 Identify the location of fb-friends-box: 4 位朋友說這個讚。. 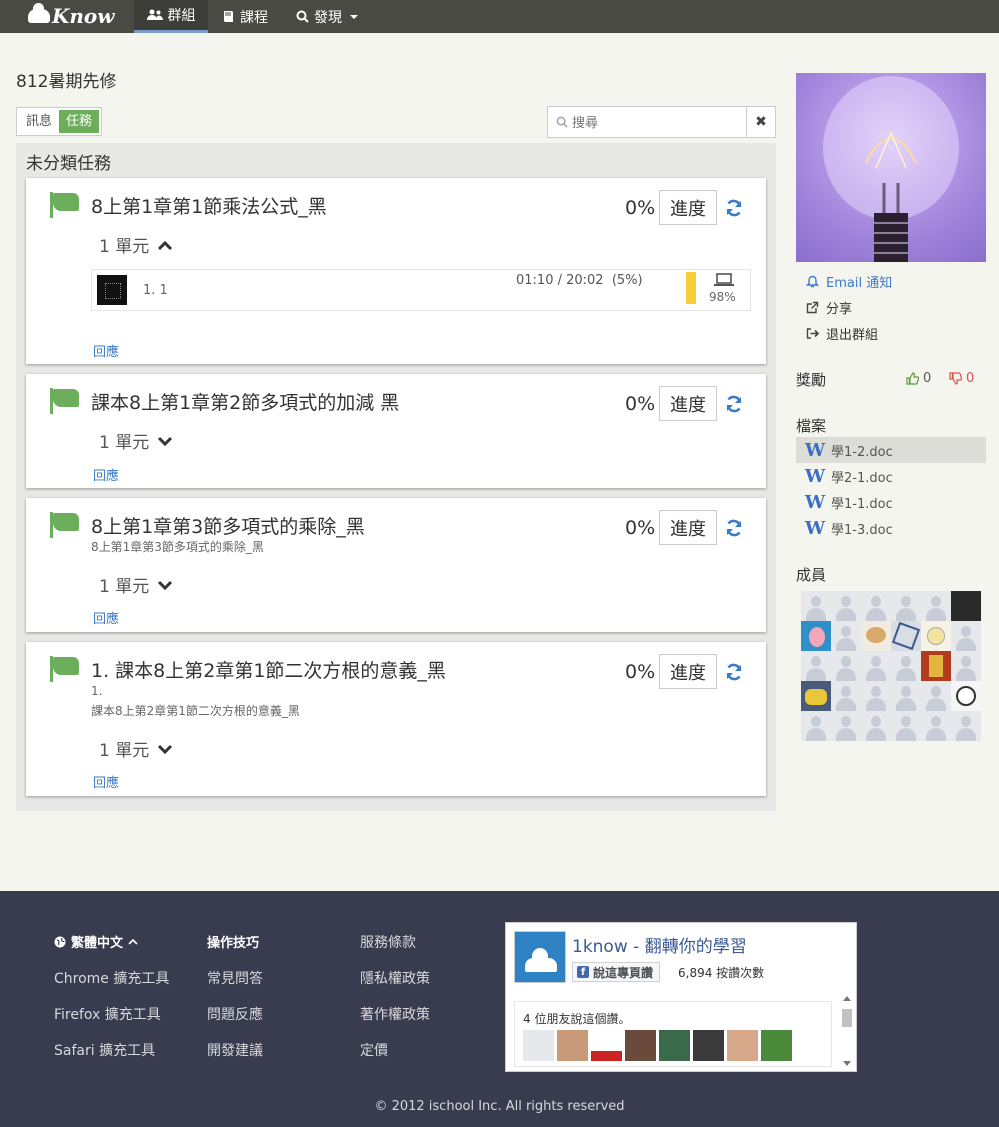
(673, 1034).